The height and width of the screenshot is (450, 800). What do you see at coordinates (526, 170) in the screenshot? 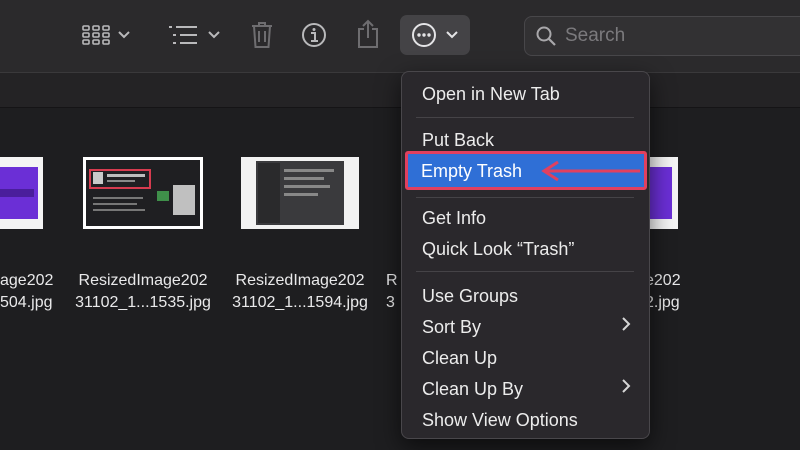
I see `menu-item-empty-trash: Empty Trash` at bounding box center [526, 170].